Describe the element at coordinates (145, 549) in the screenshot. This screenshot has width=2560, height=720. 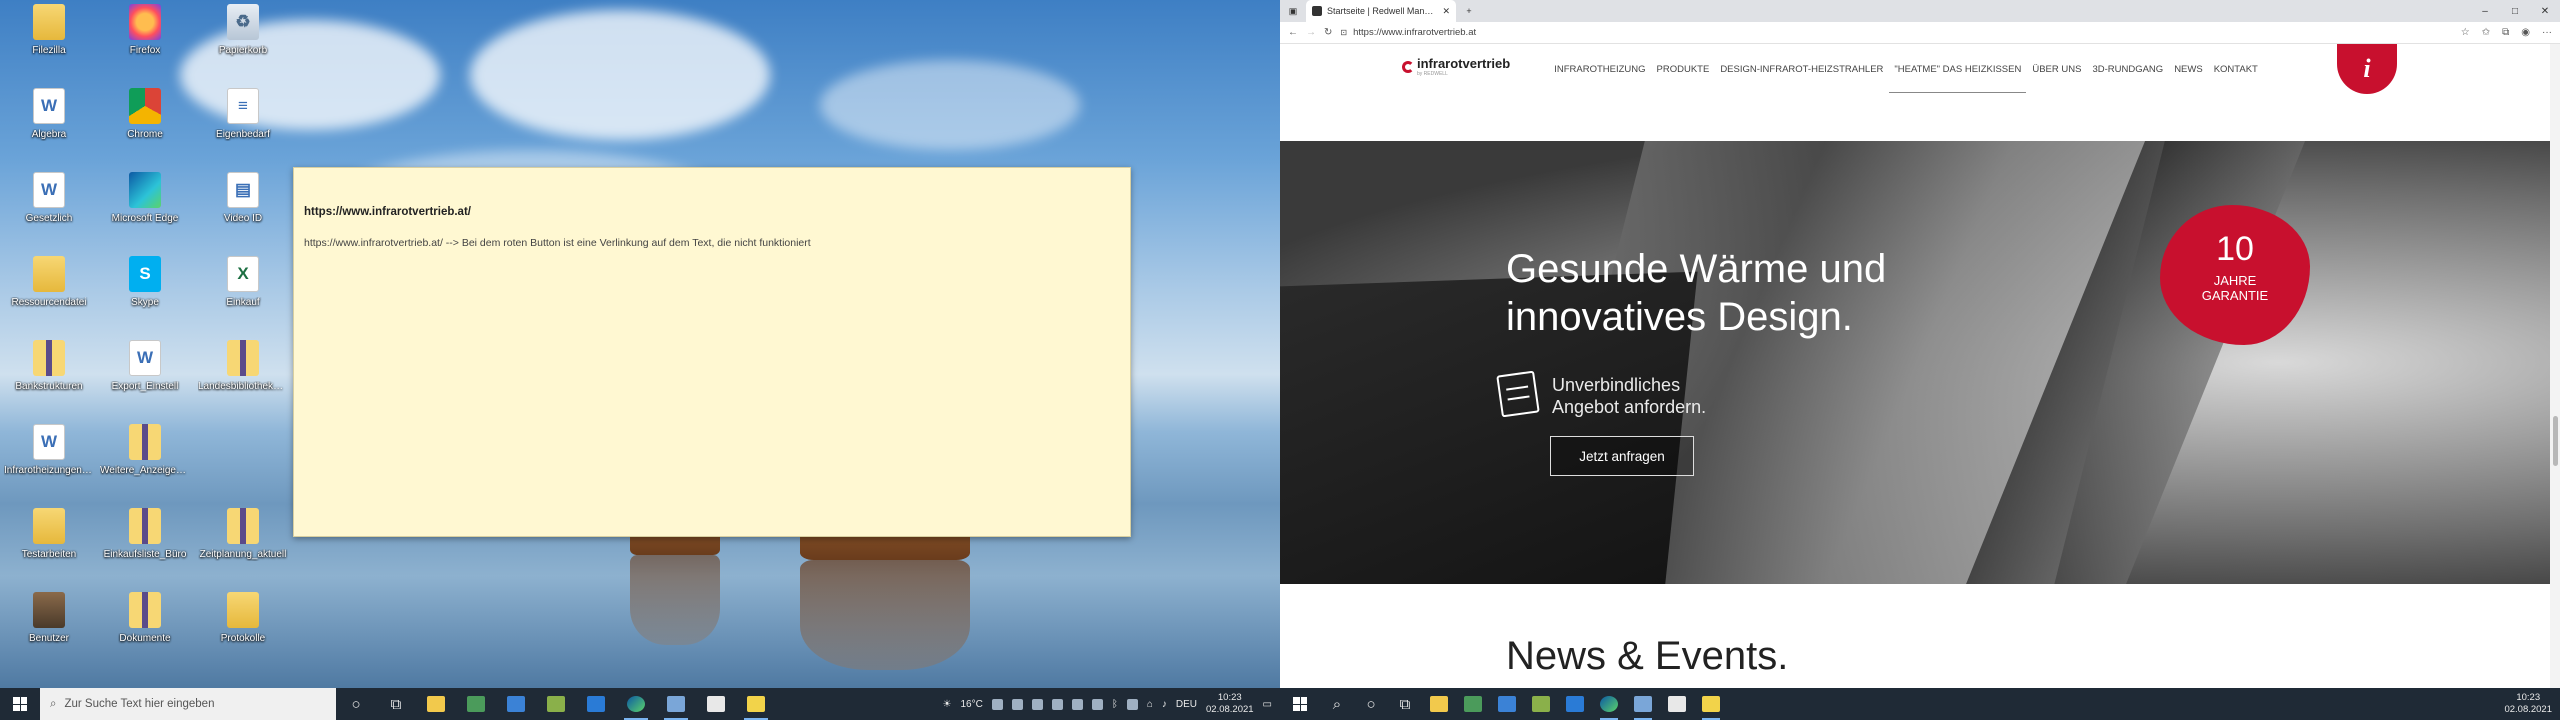
I see `desktop-icon: Einkaufsliste_Büro` at that location.